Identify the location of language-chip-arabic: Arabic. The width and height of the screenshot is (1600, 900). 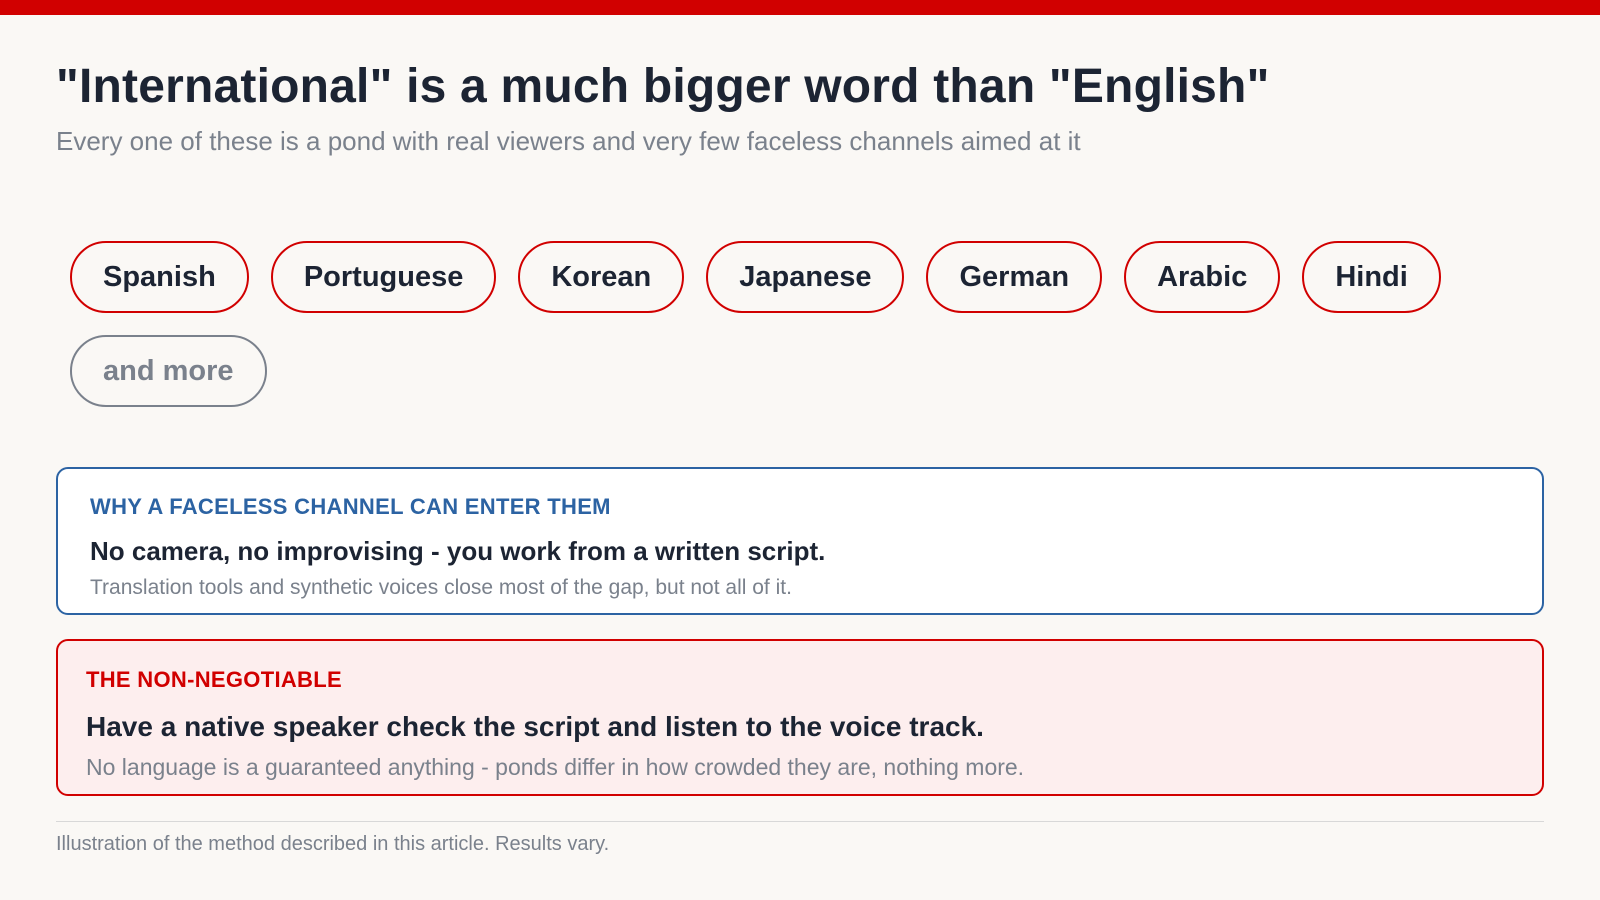
(1202, 277).